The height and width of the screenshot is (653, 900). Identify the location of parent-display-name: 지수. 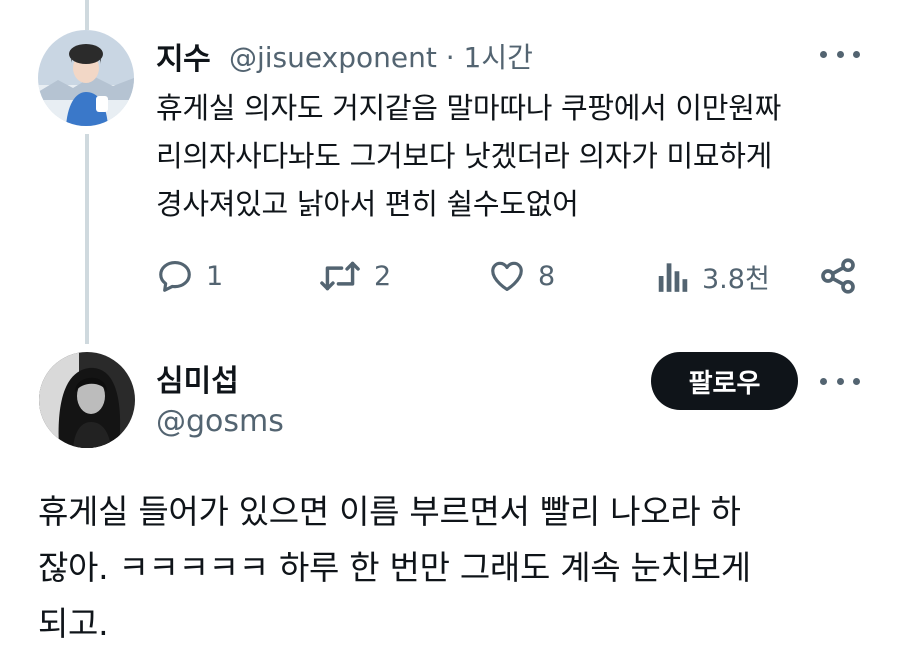
(183, 56).